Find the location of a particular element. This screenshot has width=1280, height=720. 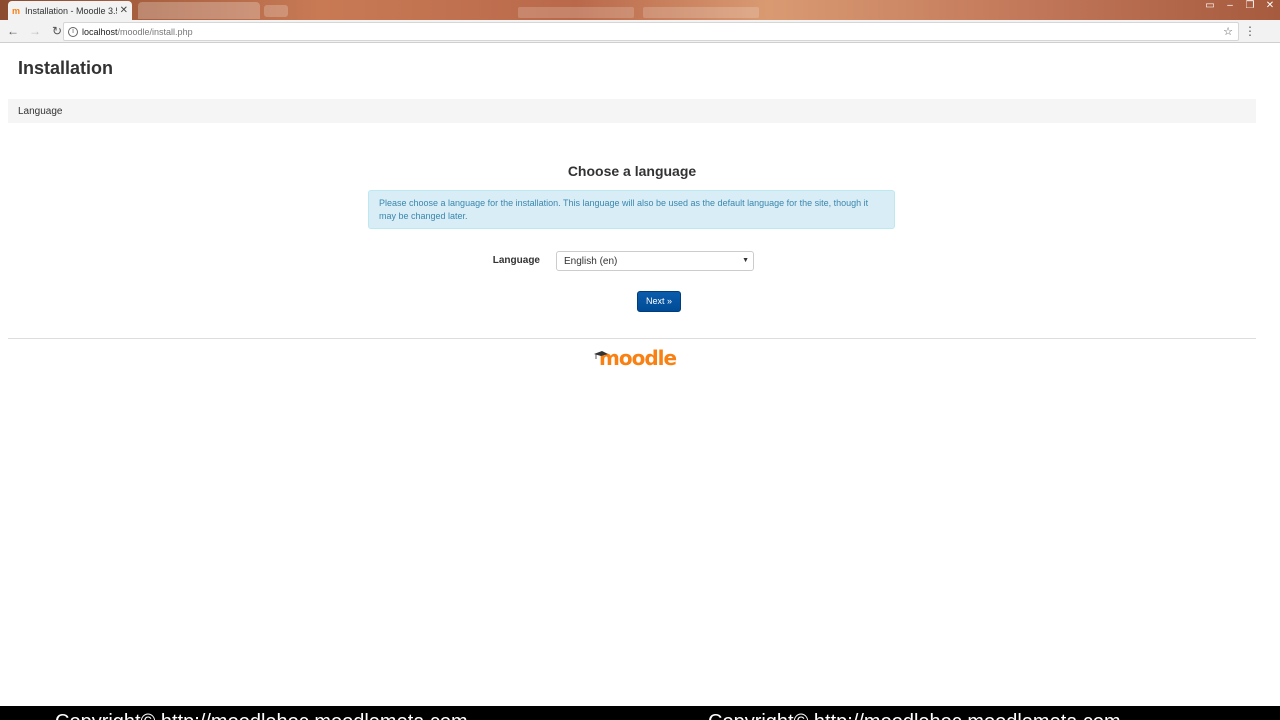

minimize-icon: – is located at coordinates (1230, 7).